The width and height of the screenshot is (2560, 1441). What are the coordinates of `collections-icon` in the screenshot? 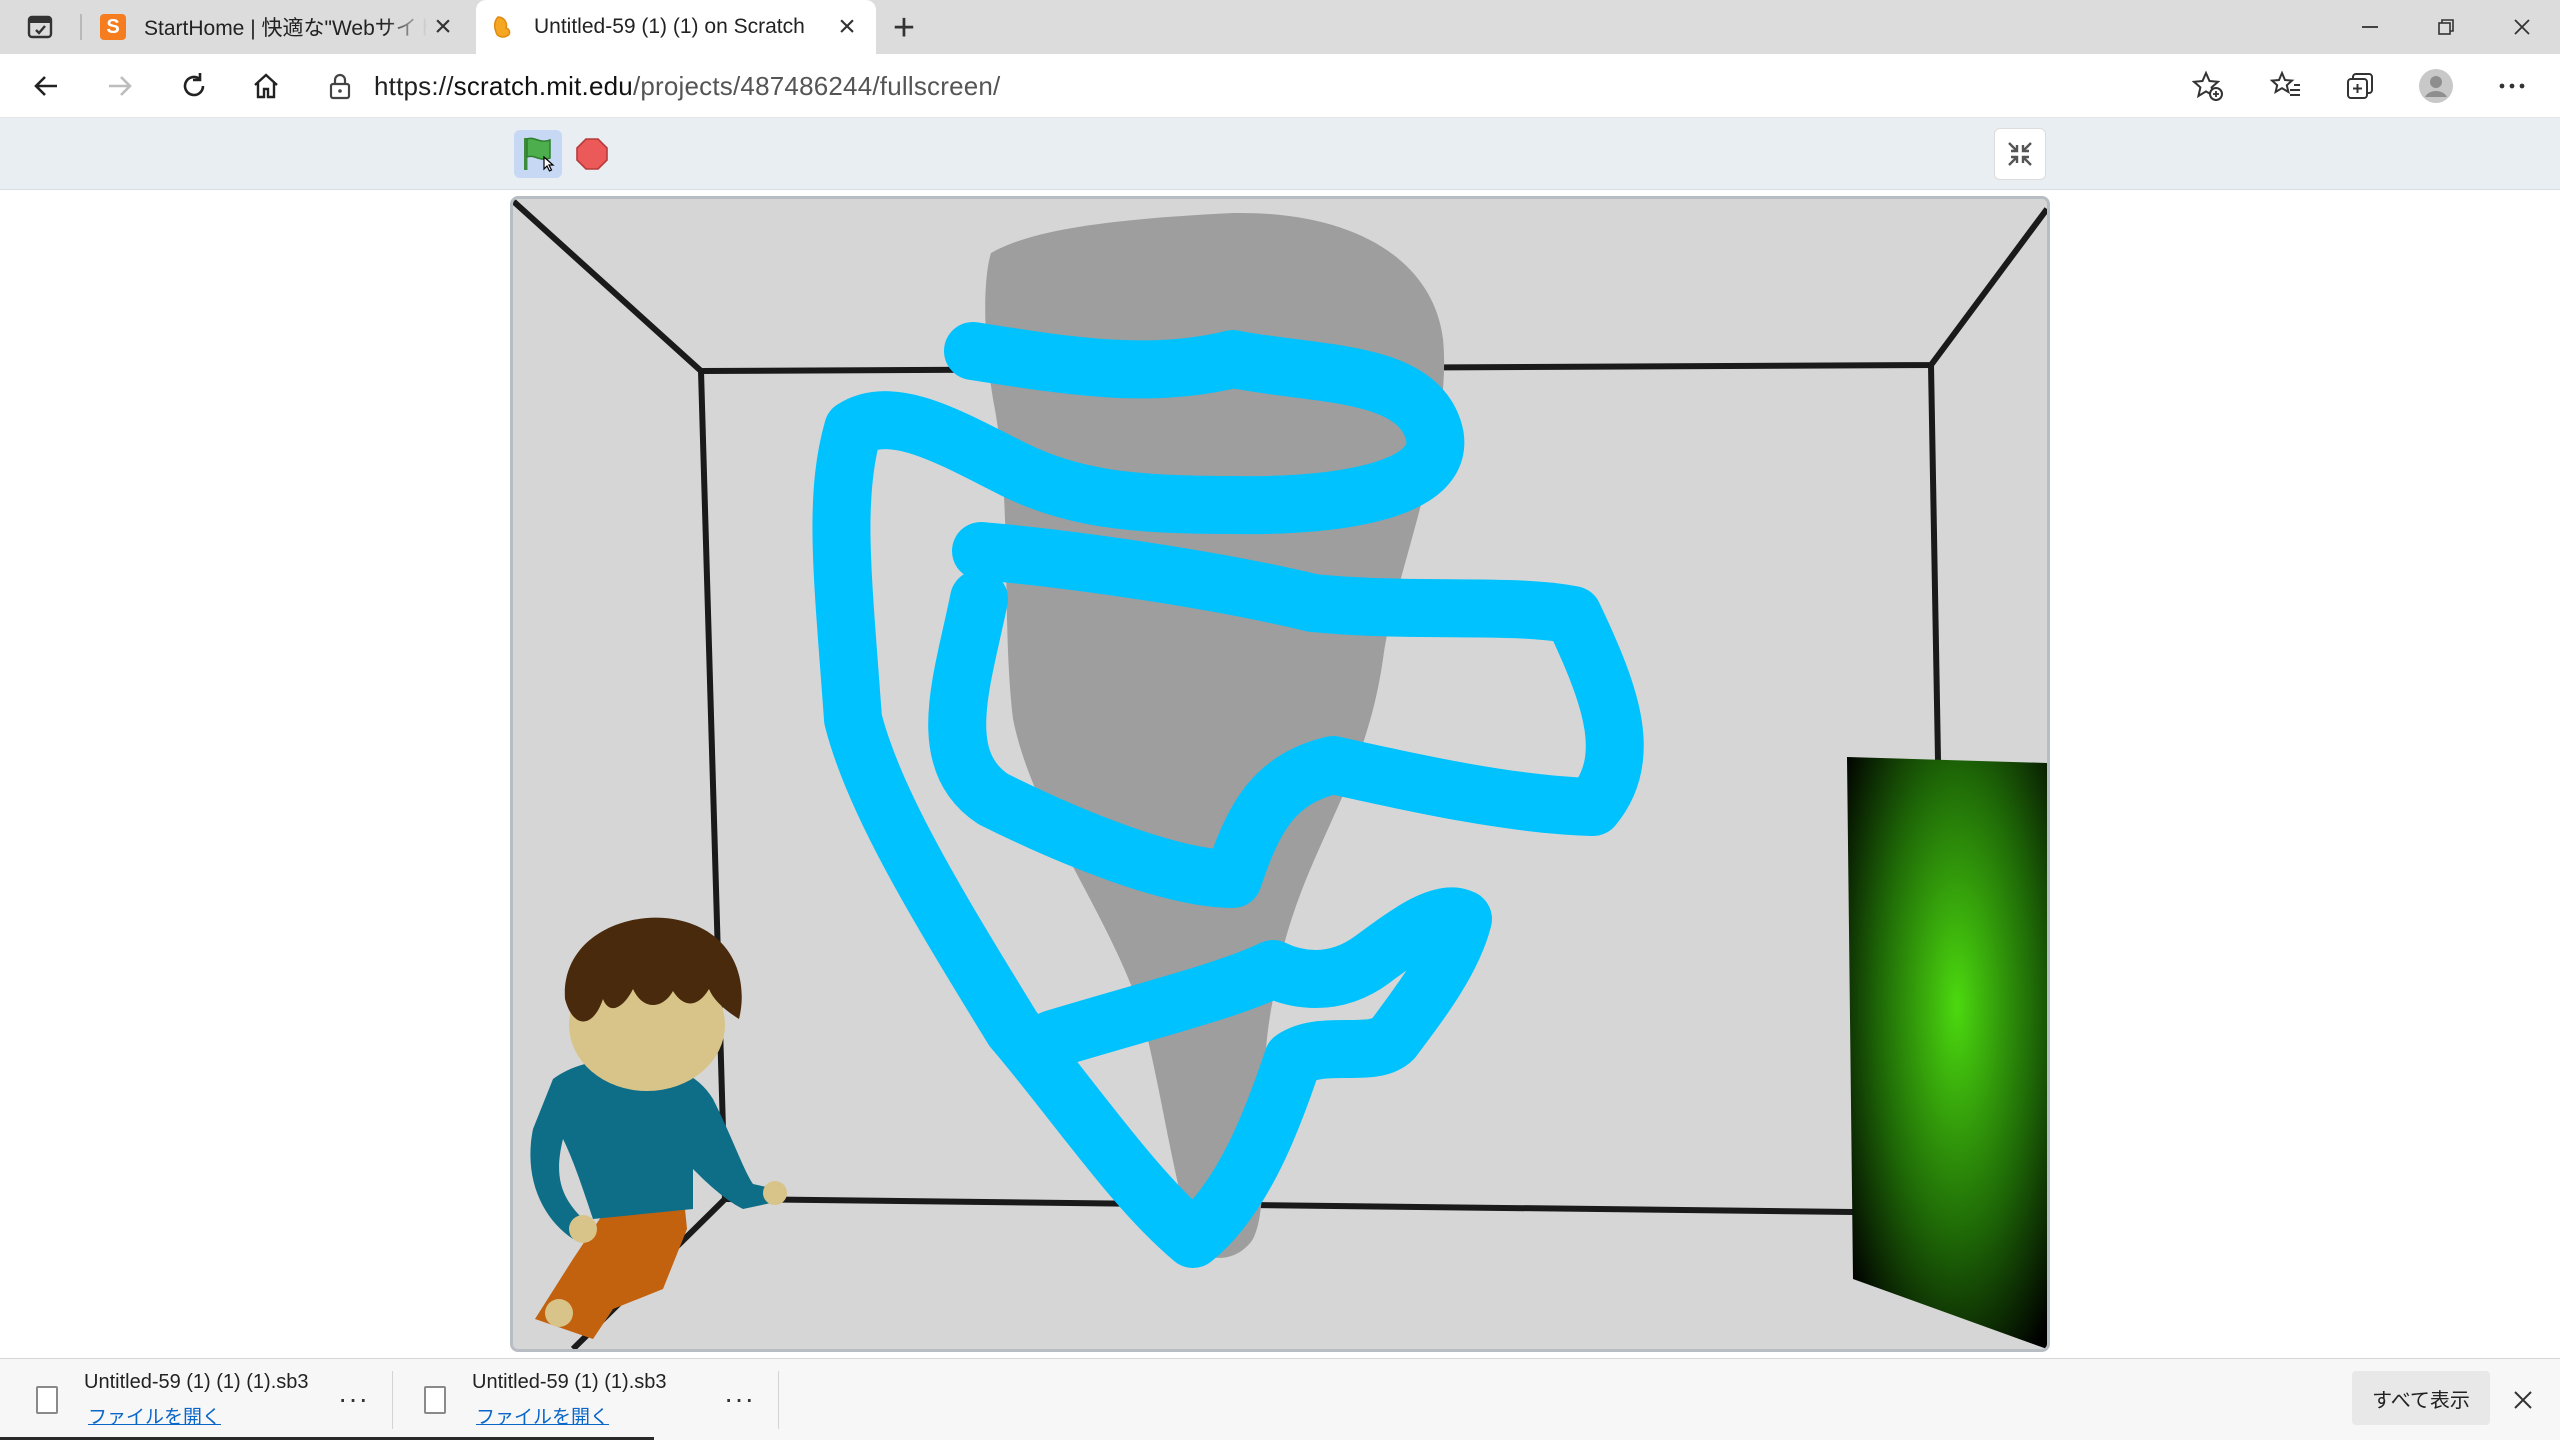 It's located at (2360, 86).